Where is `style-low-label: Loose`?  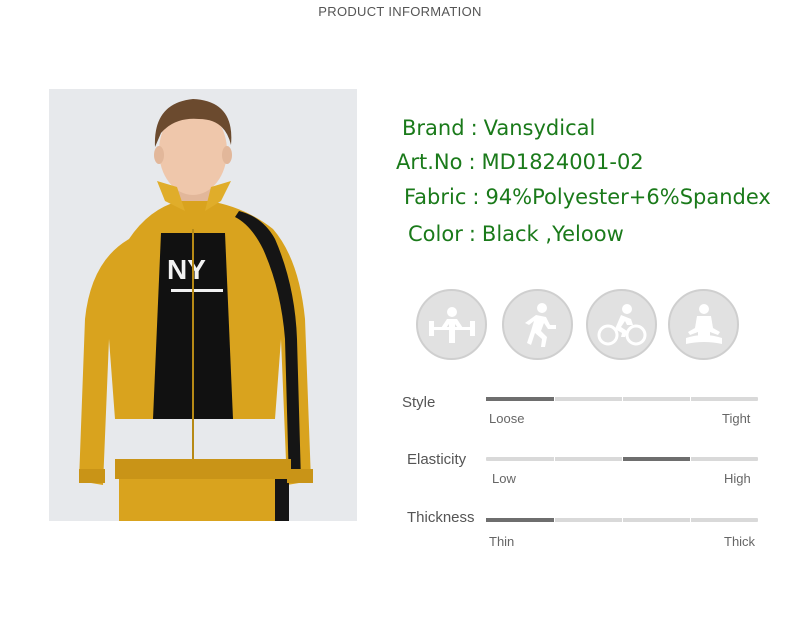 style-low-label: Loose is located at coordinates (507, 418).